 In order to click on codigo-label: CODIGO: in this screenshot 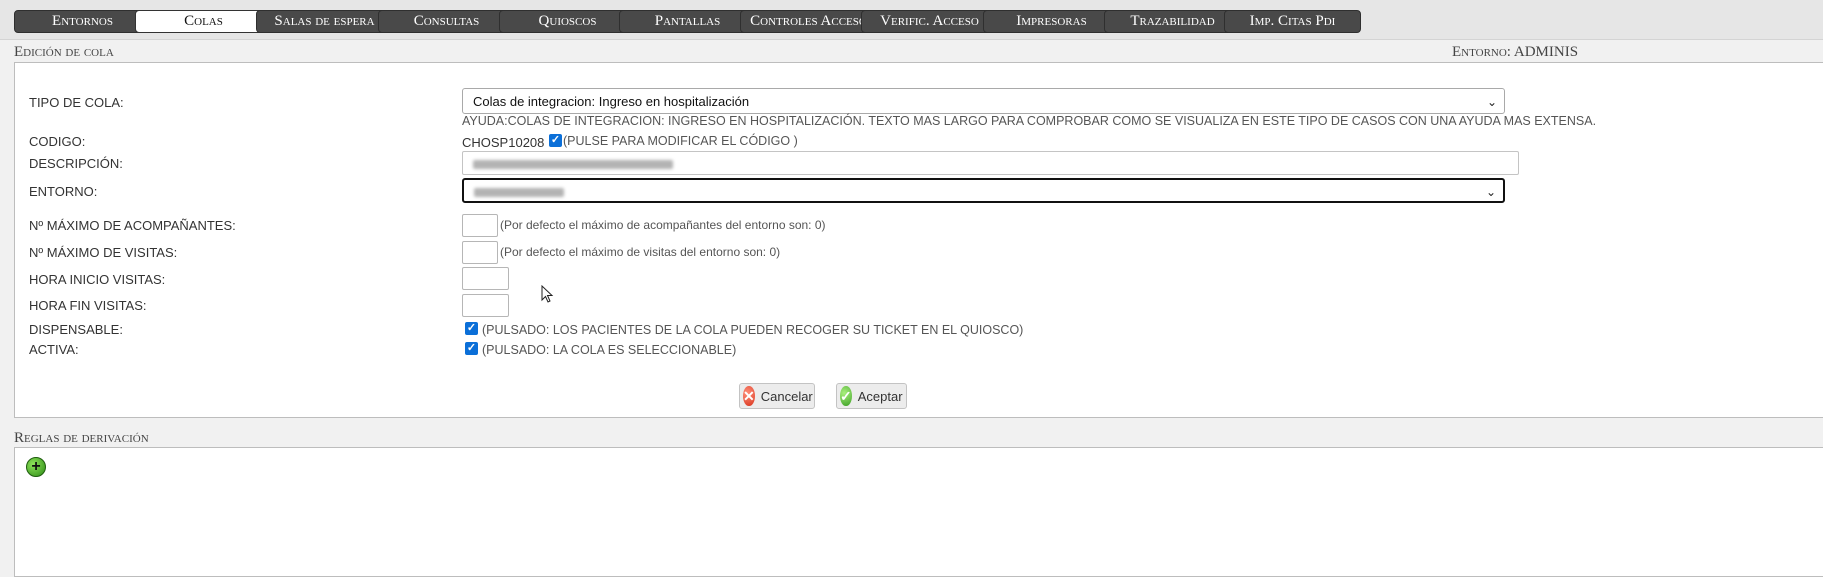, I will do `click(57, 141)`.